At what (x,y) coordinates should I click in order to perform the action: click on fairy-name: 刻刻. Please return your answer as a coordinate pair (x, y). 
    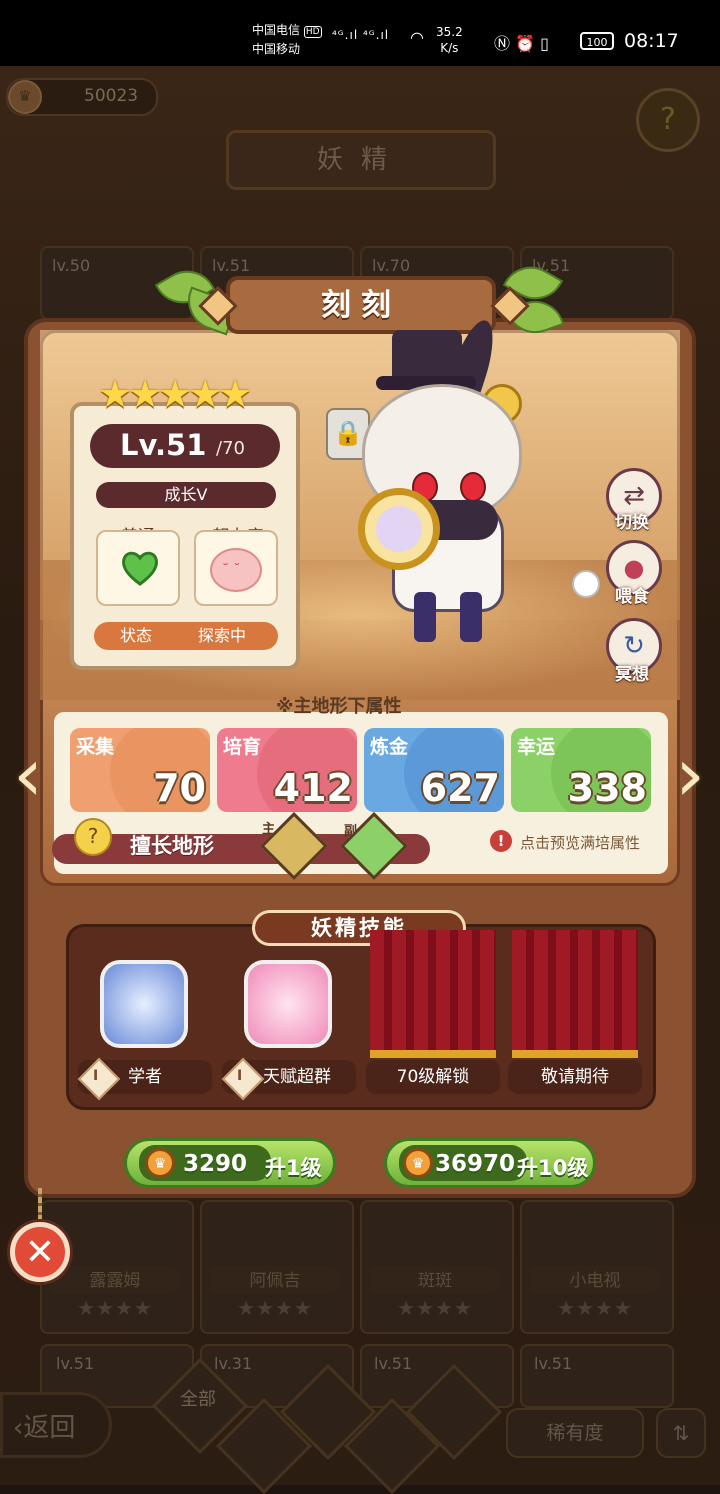
    Looking at the image, I should click on (361, 305).